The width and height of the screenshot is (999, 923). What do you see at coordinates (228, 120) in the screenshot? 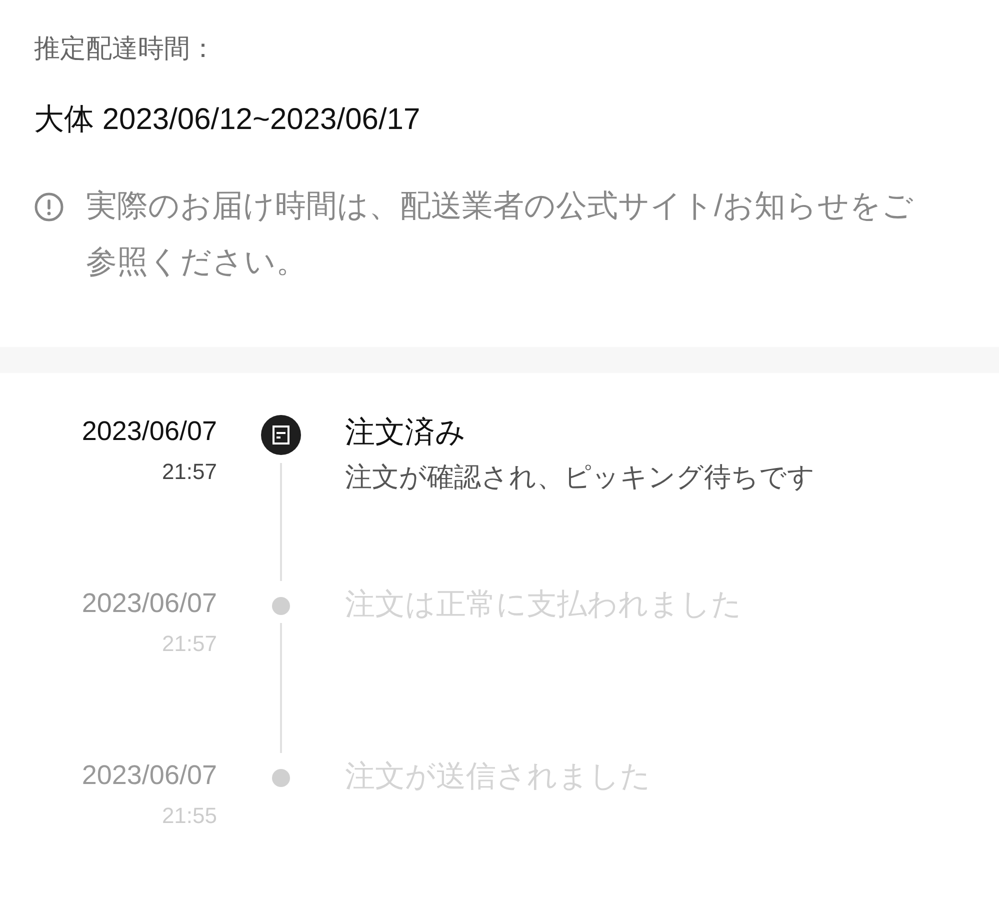
I see `delivery-range: 大体 2023/06/12~2023/06/17` at bounding box center [228, 120].